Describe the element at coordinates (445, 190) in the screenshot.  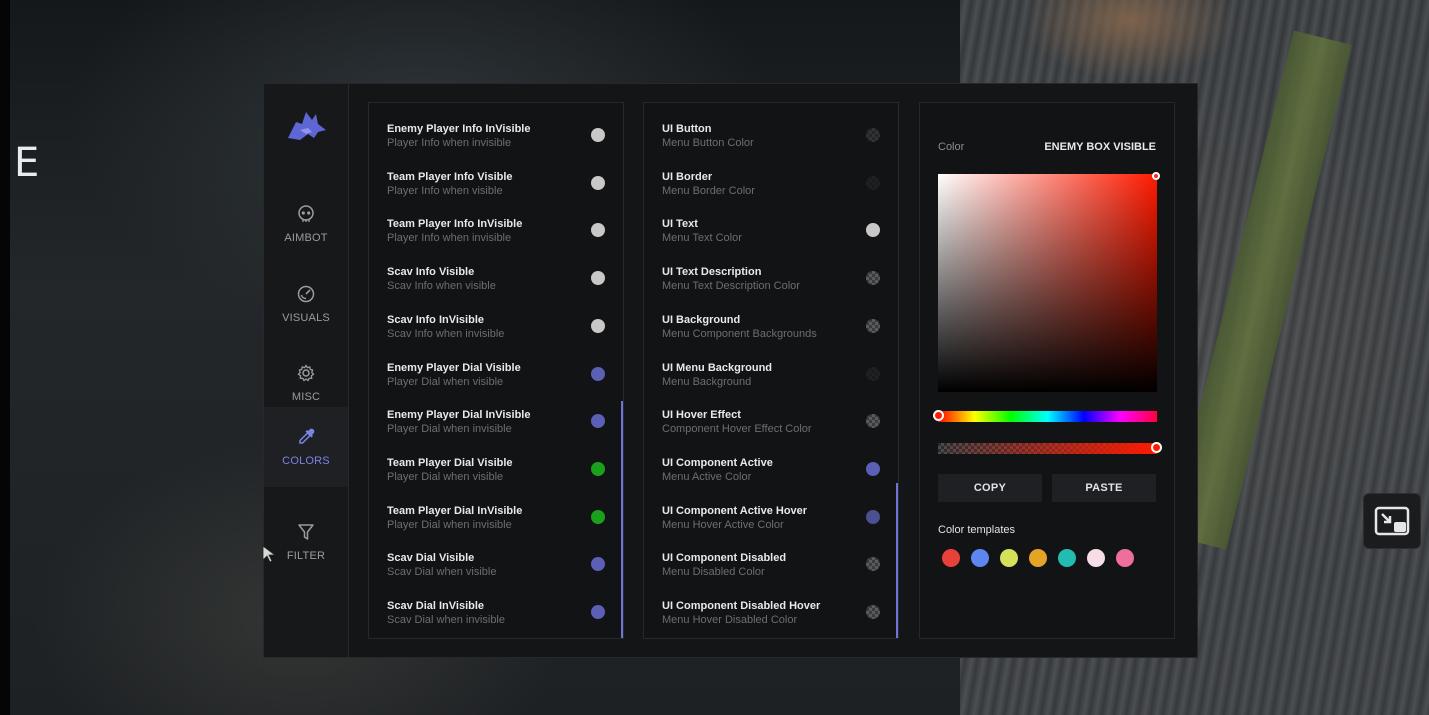
I see `setting-description: Player Info when visible` at that location.